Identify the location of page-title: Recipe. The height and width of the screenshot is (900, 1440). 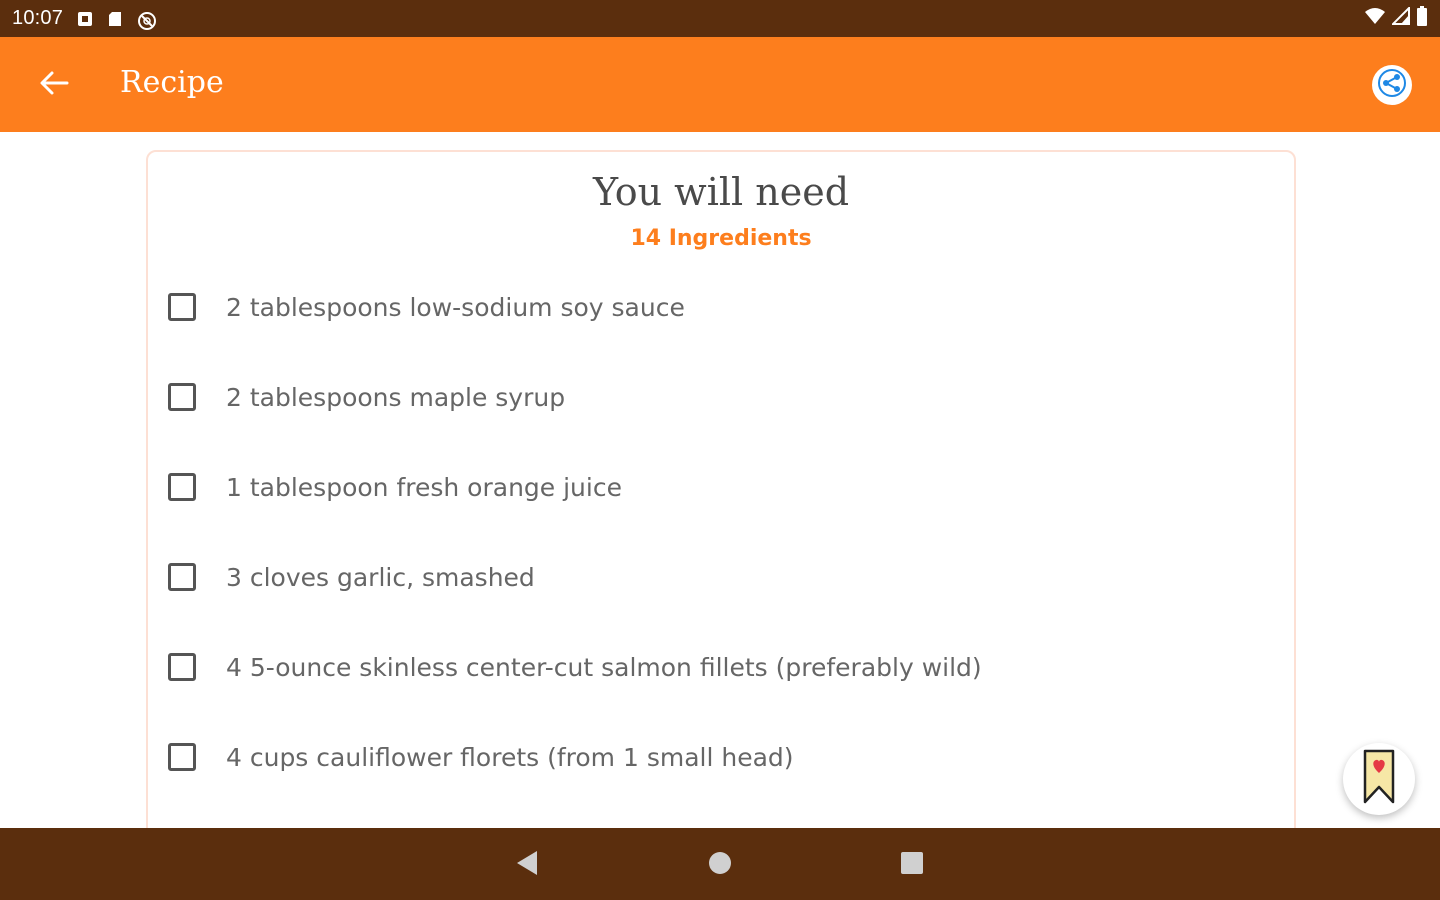
(172, 82).